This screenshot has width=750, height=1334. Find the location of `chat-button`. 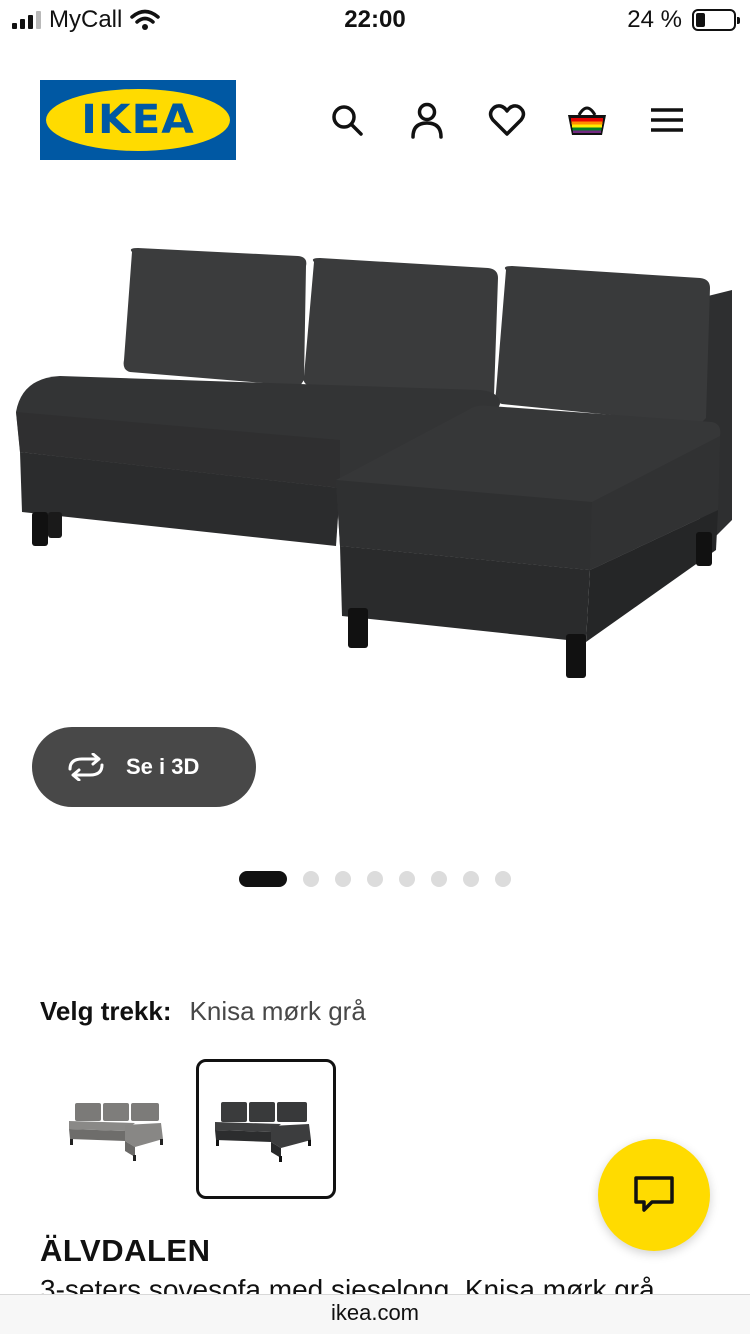

chat-button is located at coordinates (654, 1195).